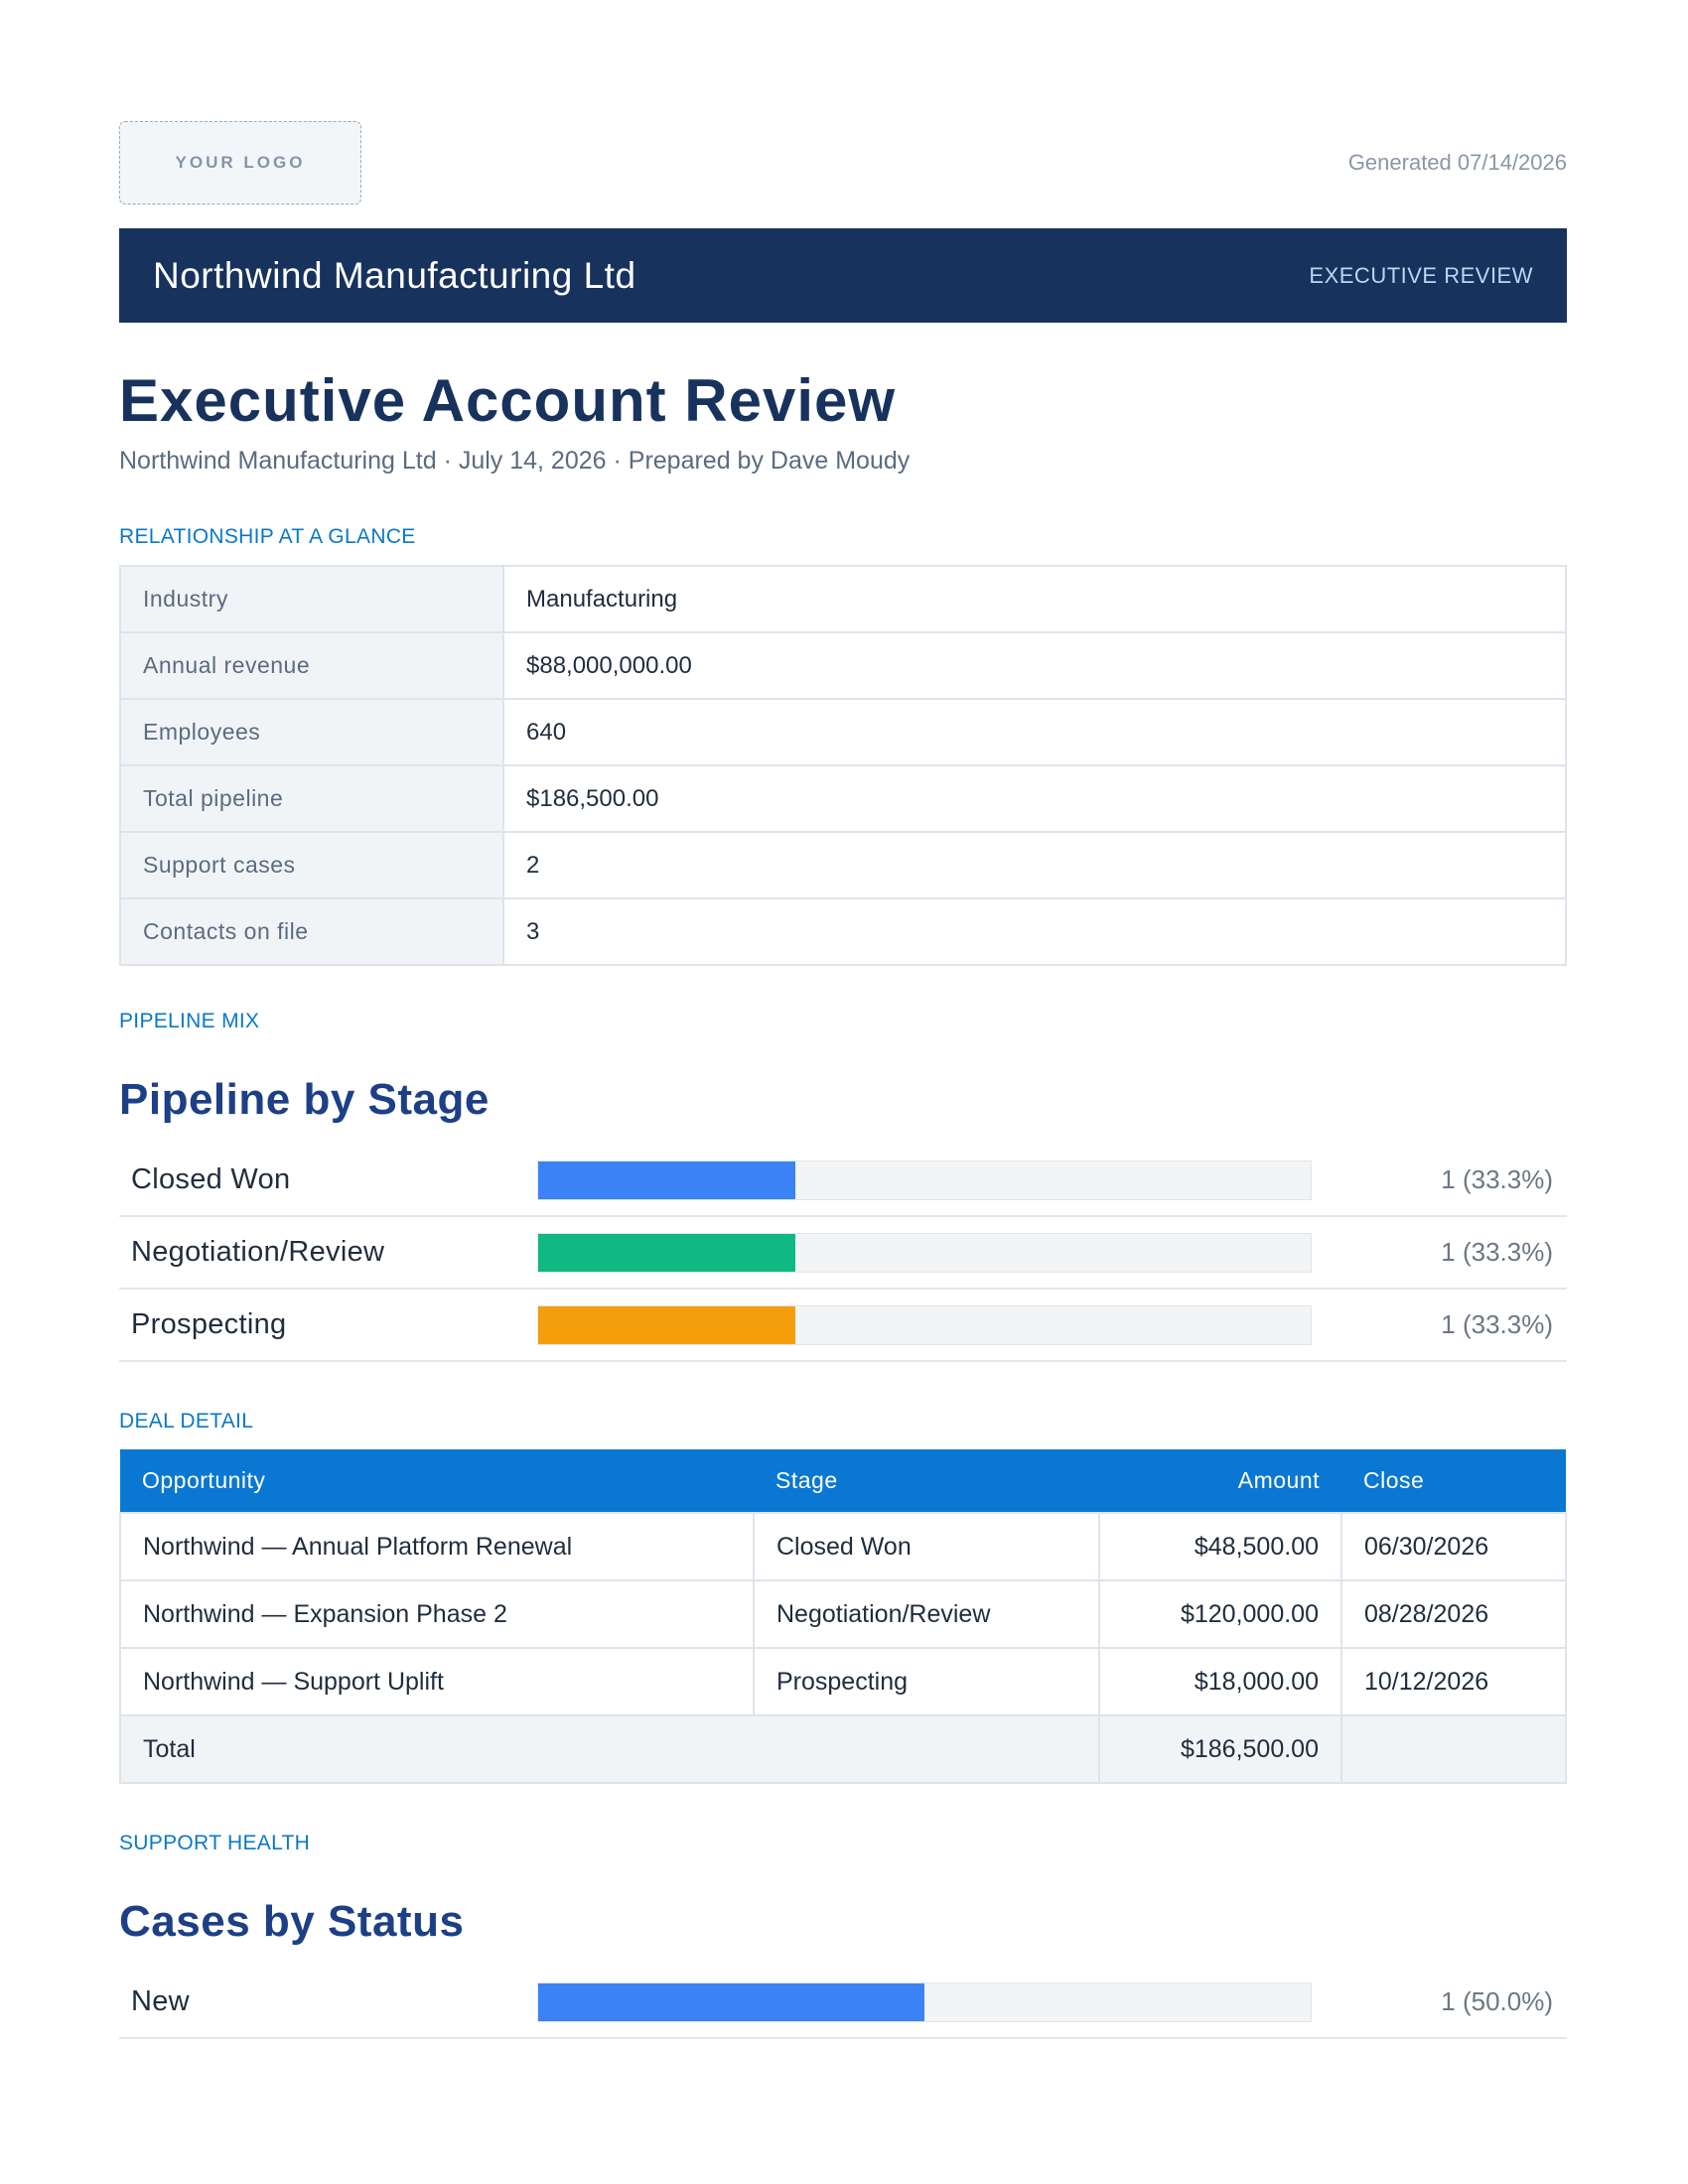  I want to click on total-label: Total, so click(609, 1749).